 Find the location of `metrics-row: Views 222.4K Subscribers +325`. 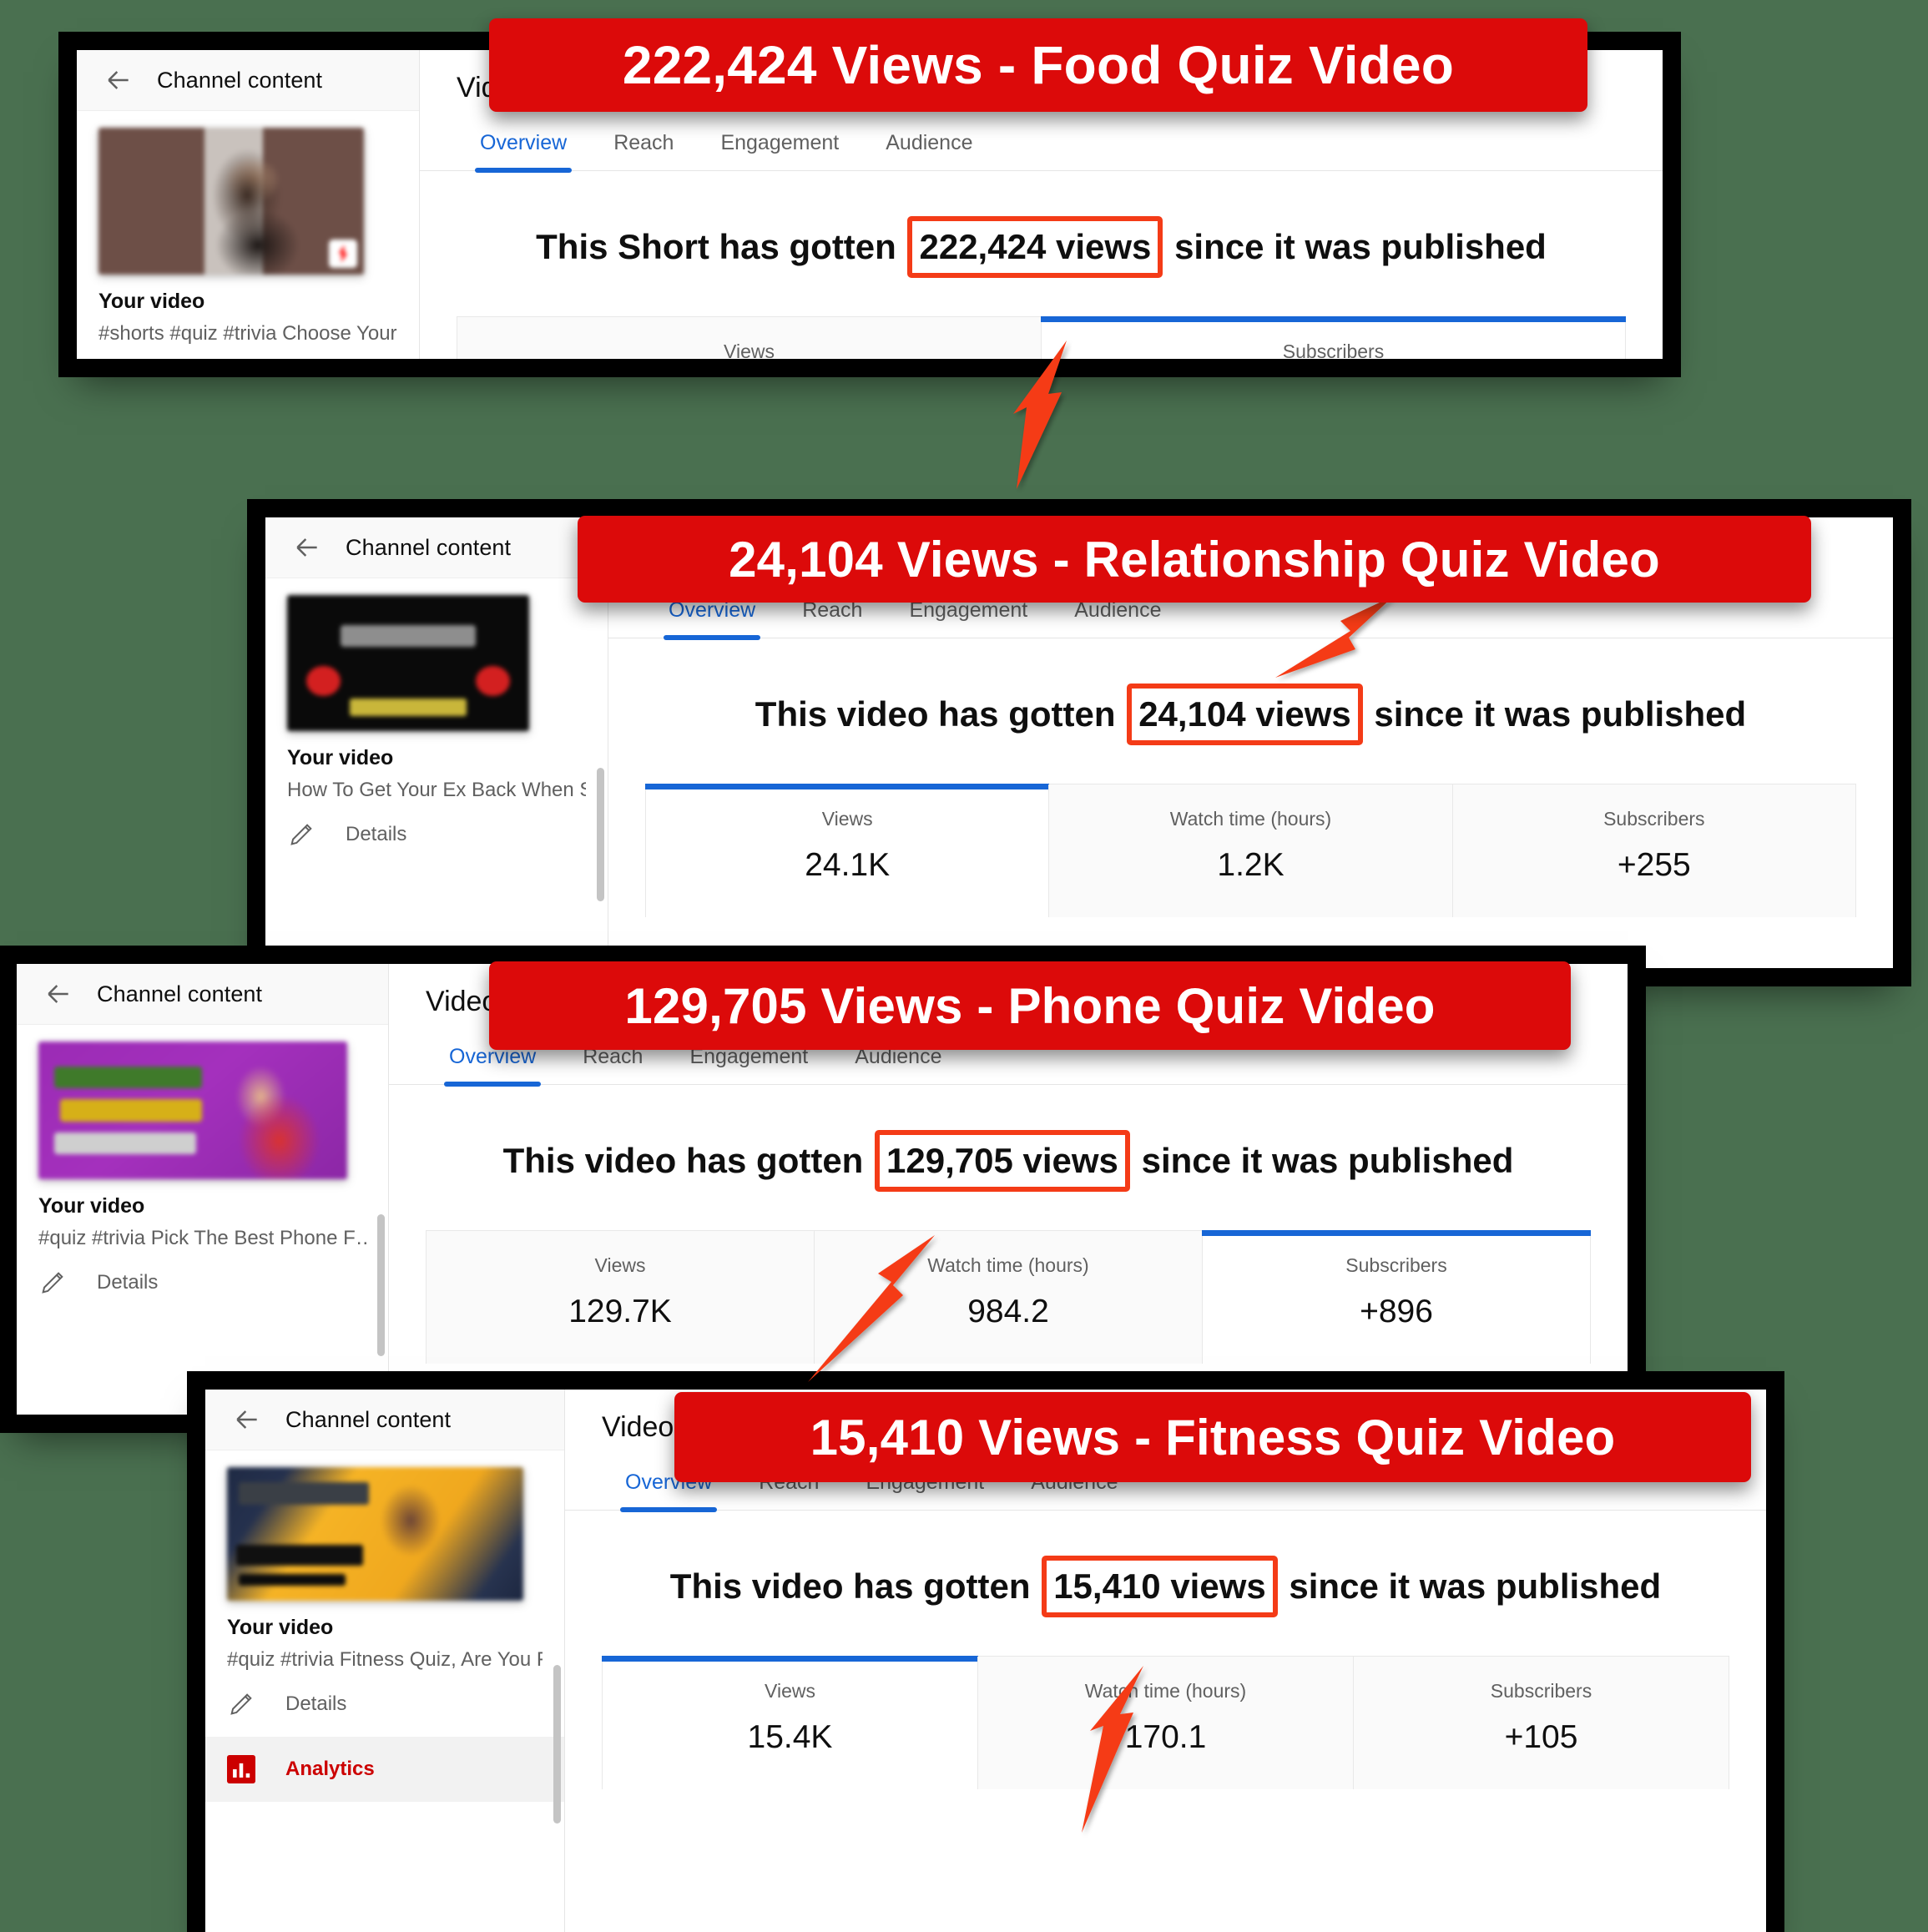

metrics-row: Views 222.4K Subscribers +325 is located at coordinates (1041, 338).